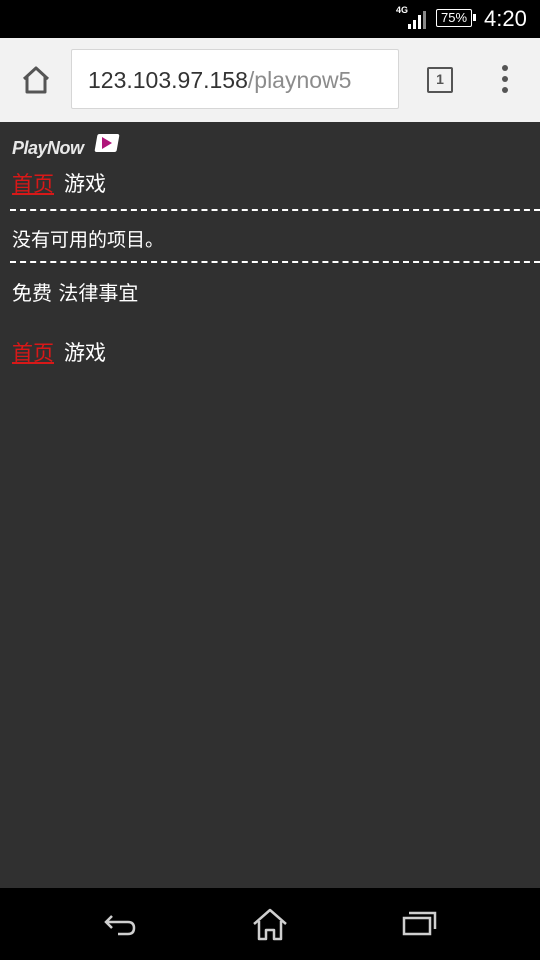 This screenshot has width=540, height=960. What do you see at coordinates (59, 352) in the screenshot?
I see `nav-bottom: 首页 游戏` at bounding box center [59, 352].